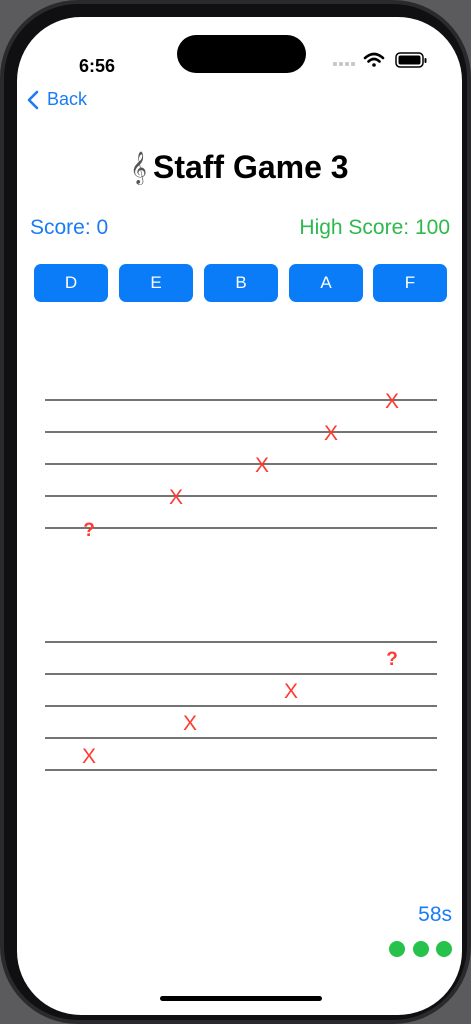 Image resolution: width=471 pixels, height=1024 pixels. What do you see at coordinates (241, 706) in the screenshot?
I see `staff-bottom` at bounding box center [241, 706].